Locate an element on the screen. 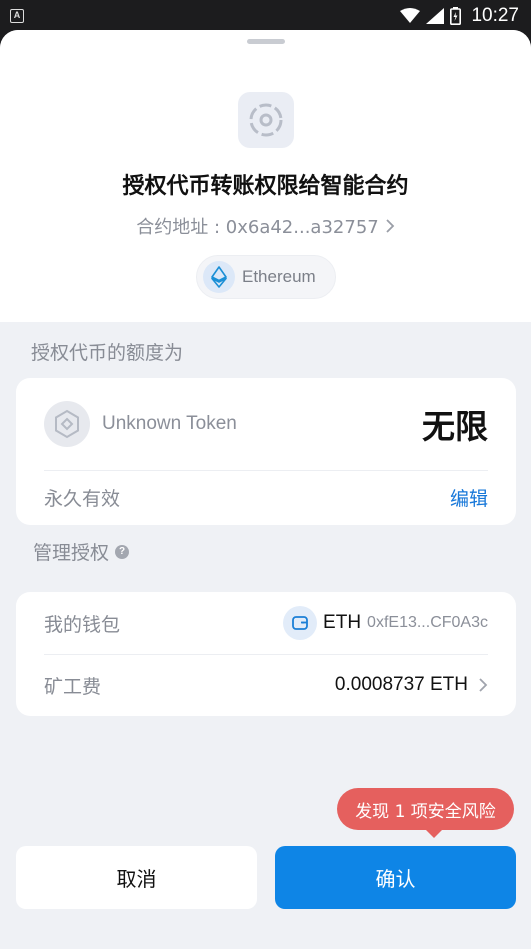 The height and width of the screenshot is (949, 531). signal-icon is located at coordinates (435, 16).